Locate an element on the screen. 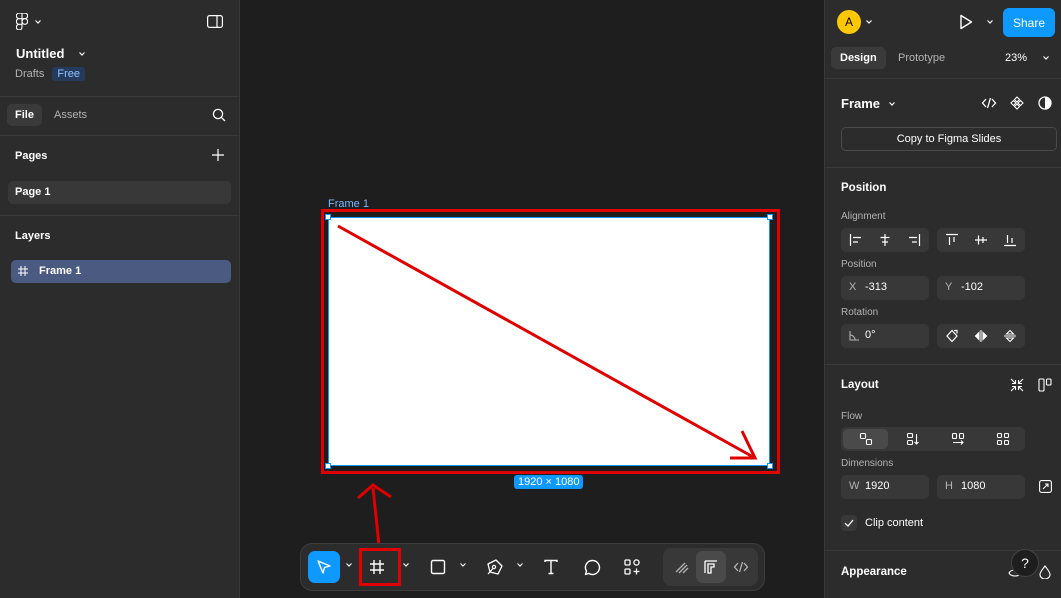  width-field: W 1920 is located at coordinates (885, 487).